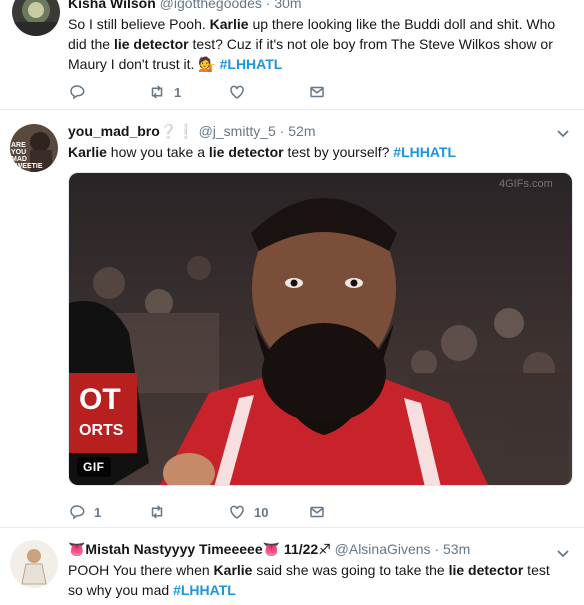  Describe the element at coordinates (268, 92) in the screenshot. I see `like-button` at that location.